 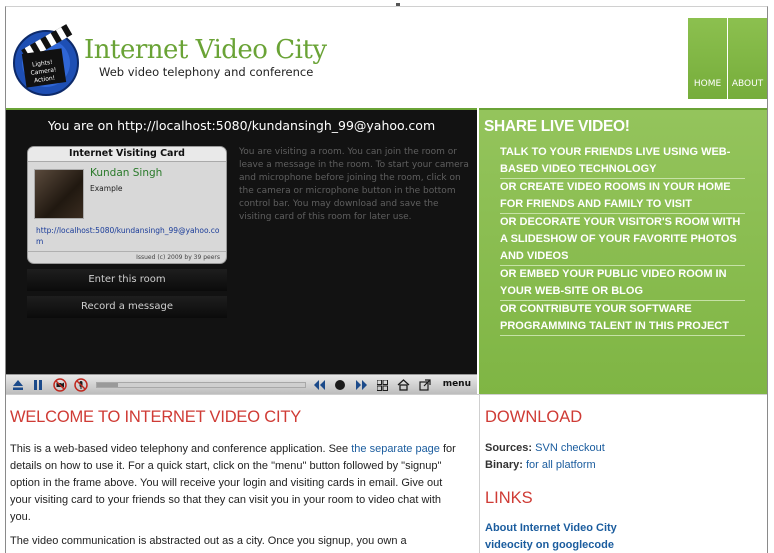 I want to click on share-title: SHARE LIVE VIDEO!, so click(x=557, y=126).